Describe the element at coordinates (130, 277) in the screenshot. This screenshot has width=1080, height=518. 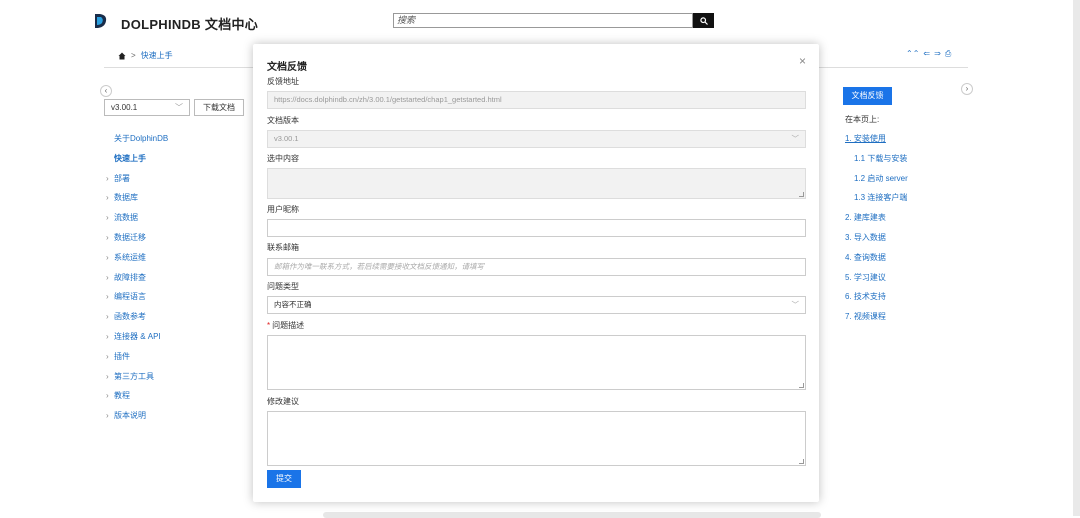
I see `sidebar-item-label: 故障排查` at that location.